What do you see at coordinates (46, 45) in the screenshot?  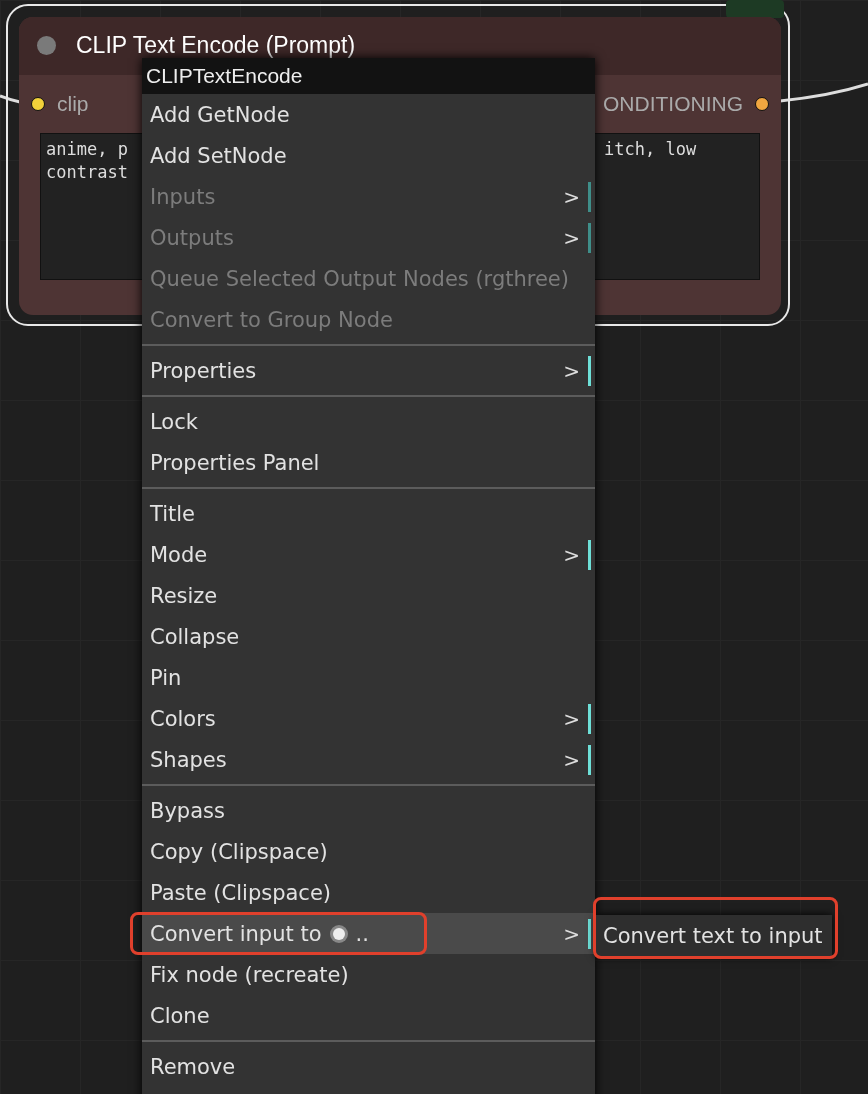 I see `collapse-dot-icon` at bounding box center [46, 45].